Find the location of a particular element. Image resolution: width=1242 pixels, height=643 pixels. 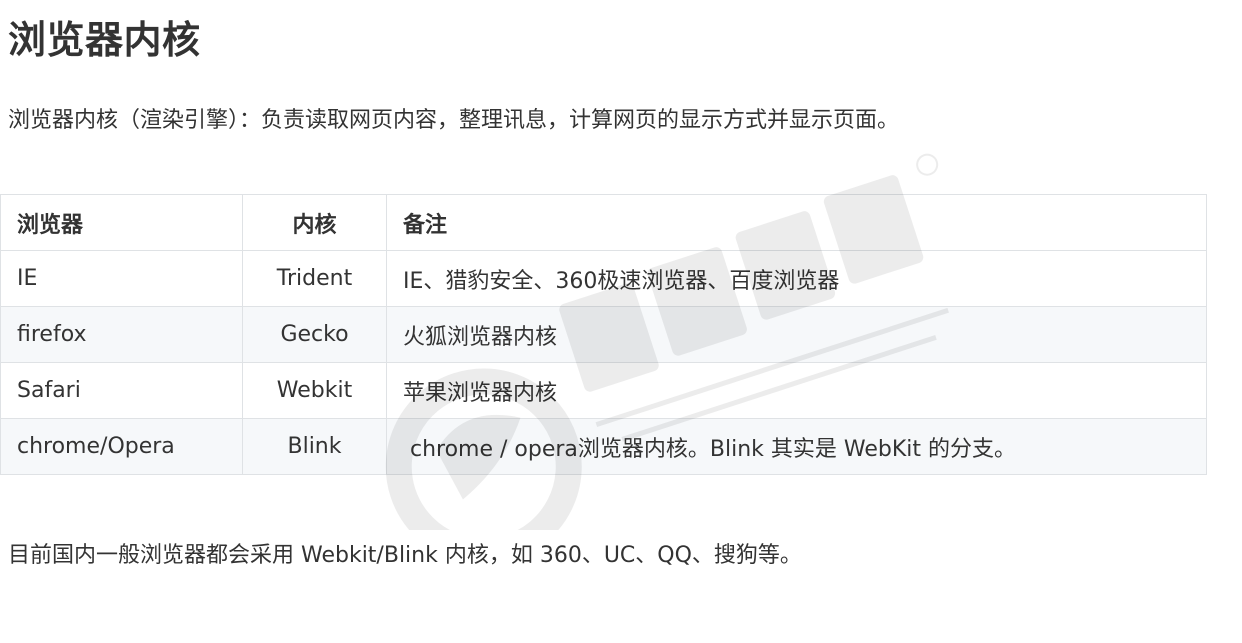

cell-browser: IE is located at coordinates (121, 278).